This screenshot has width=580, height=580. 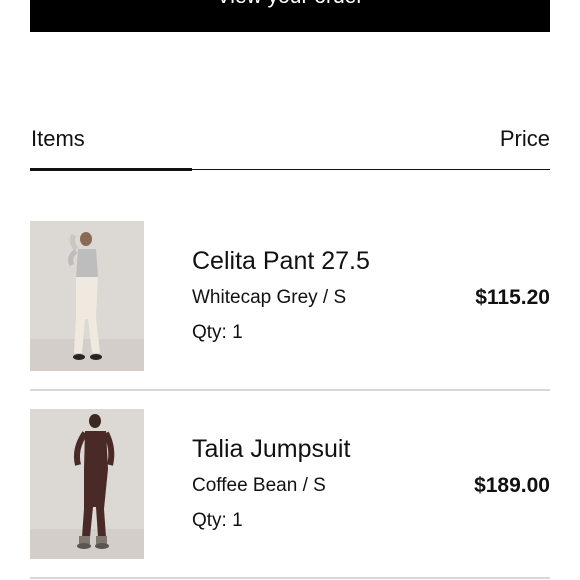 What do you see at coordinates (290, 16) in the screenshot?
I see `view-order-button: View your order` at bounding box center [290, 16].